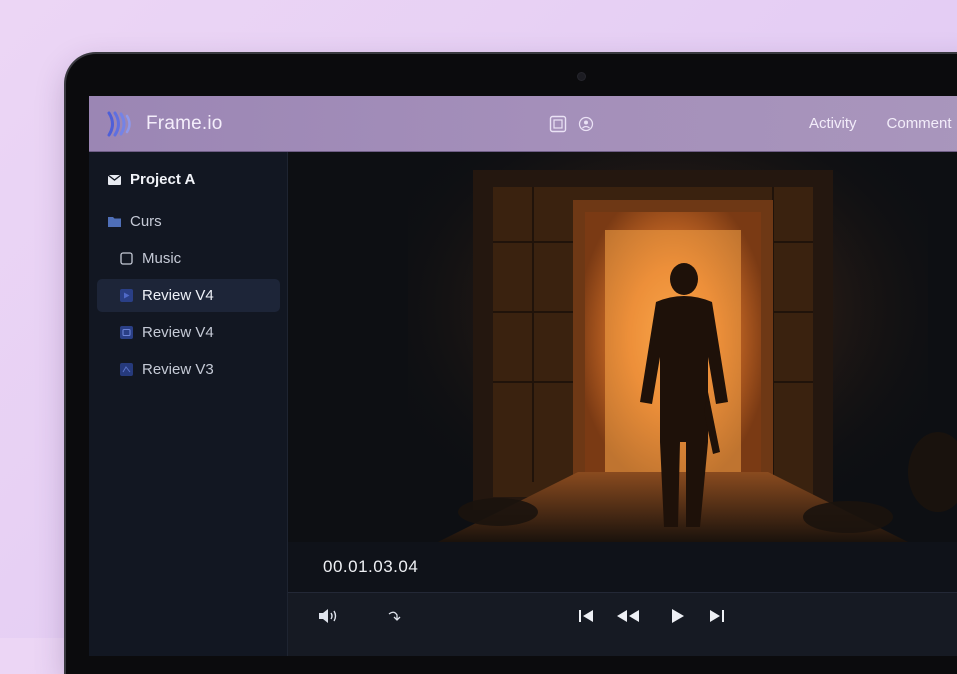 This screenshot has width=957, height=674. What do you see at coordinates (162, 258) in the screenshot?
I see `sidebar-item-label: Music` at bounding box center [162, 258].